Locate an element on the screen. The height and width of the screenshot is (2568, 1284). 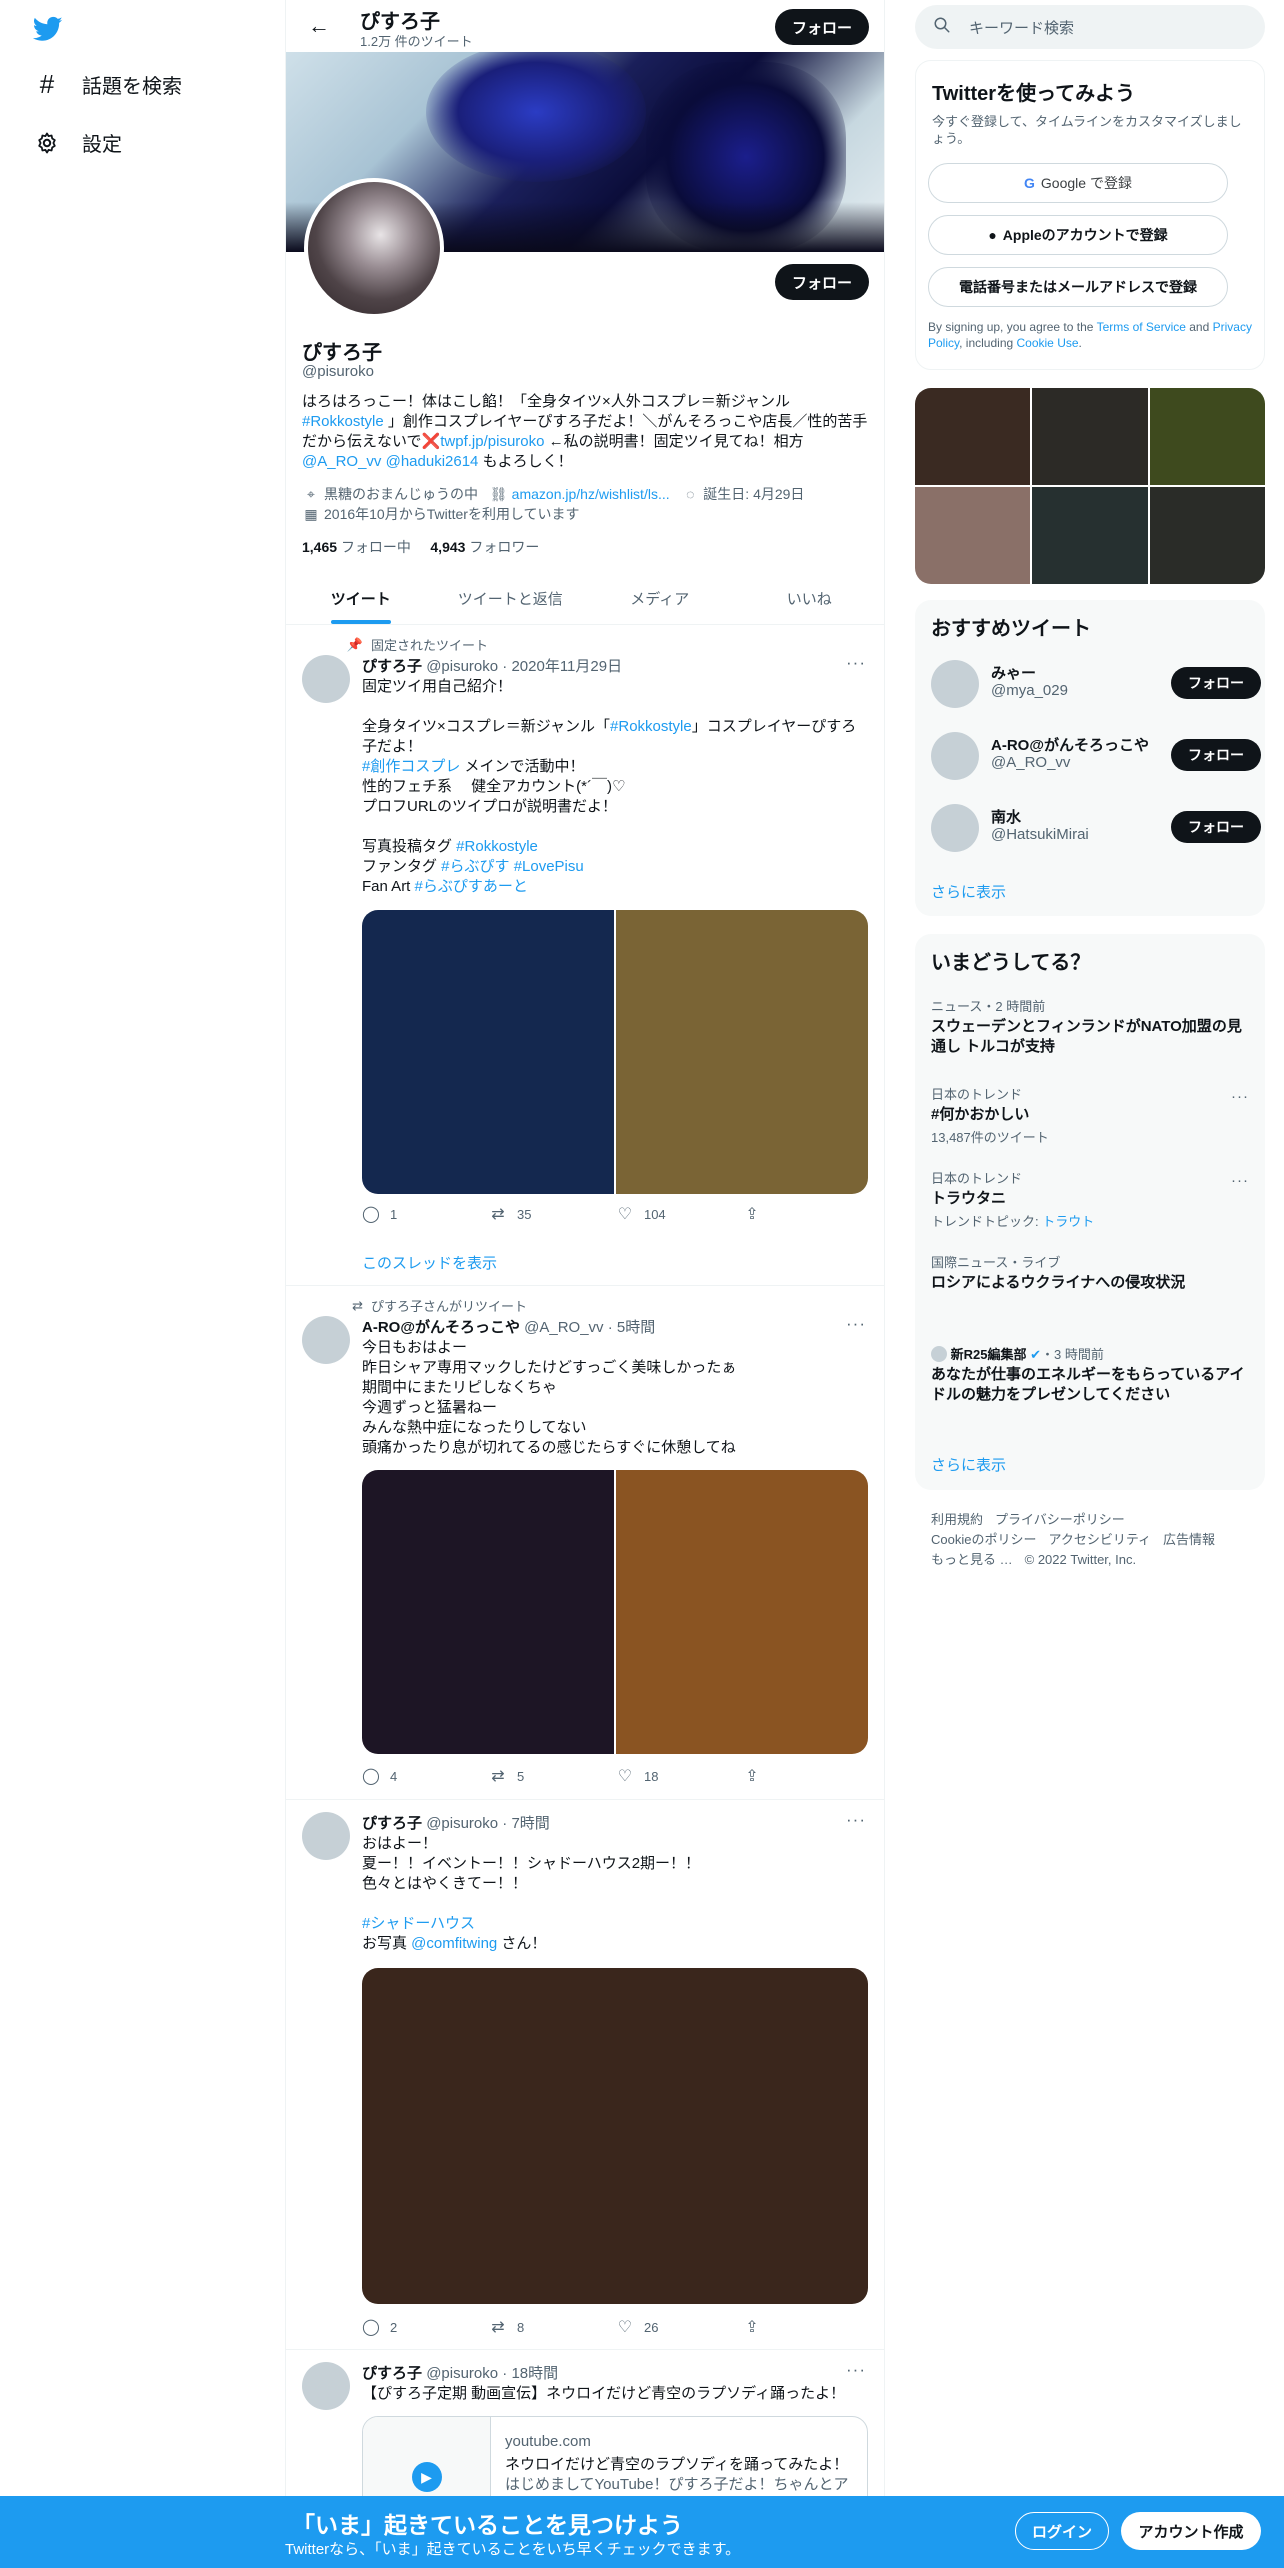
hashtag: #創作コスプレ is located at coordinates (411, 766).